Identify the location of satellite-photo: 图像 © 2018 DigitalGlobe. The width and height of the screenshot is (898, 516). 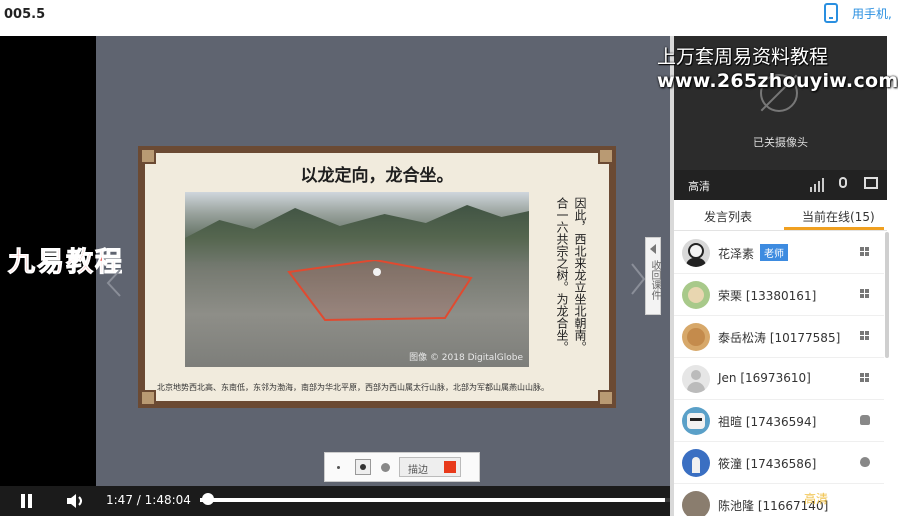
(357, 279).